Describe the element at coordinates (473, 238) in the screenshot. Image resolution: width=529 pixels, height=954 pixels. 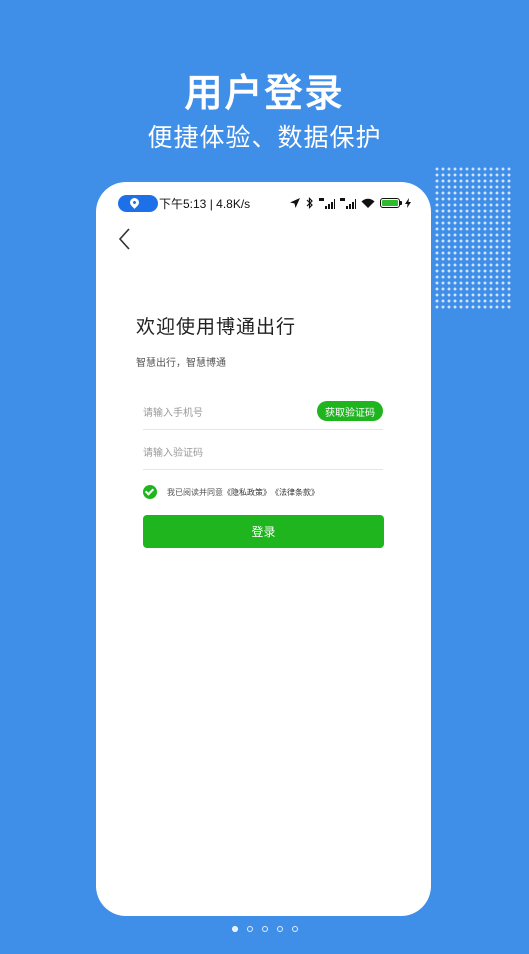
I see `dot-grid-decoration` at that location.